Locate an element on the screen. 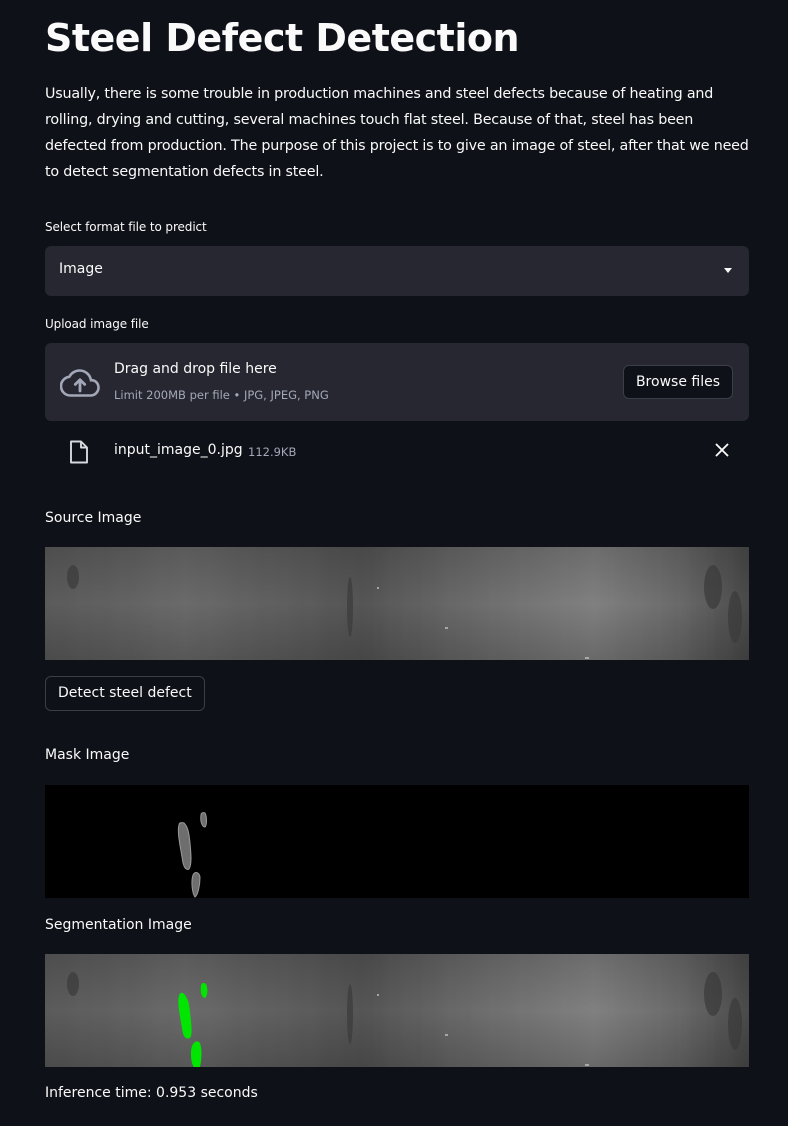 This screenshot has height=1126, width=788. source-image is located at coordinates (397, 603).